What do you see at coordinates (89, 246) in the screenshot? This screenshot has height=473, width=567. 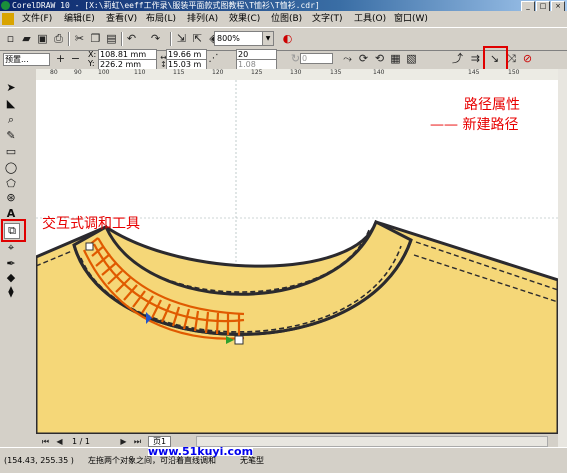 I see `blend-start-handle` at bounding box center [89, 246].